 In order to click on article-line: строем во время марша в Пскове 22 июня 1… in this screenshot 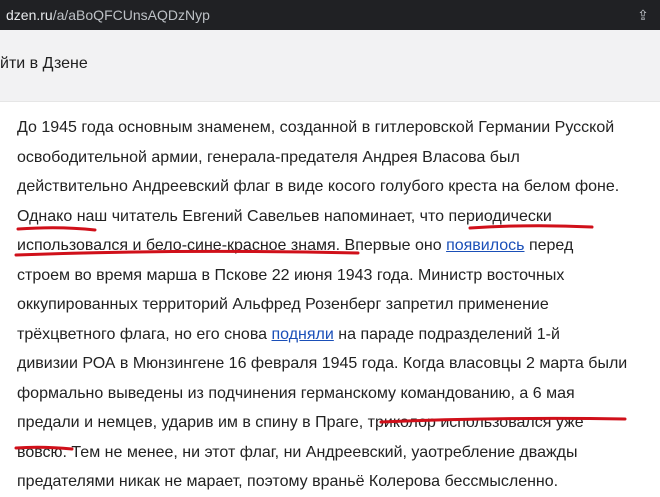, I will do `click(291, 275)`.